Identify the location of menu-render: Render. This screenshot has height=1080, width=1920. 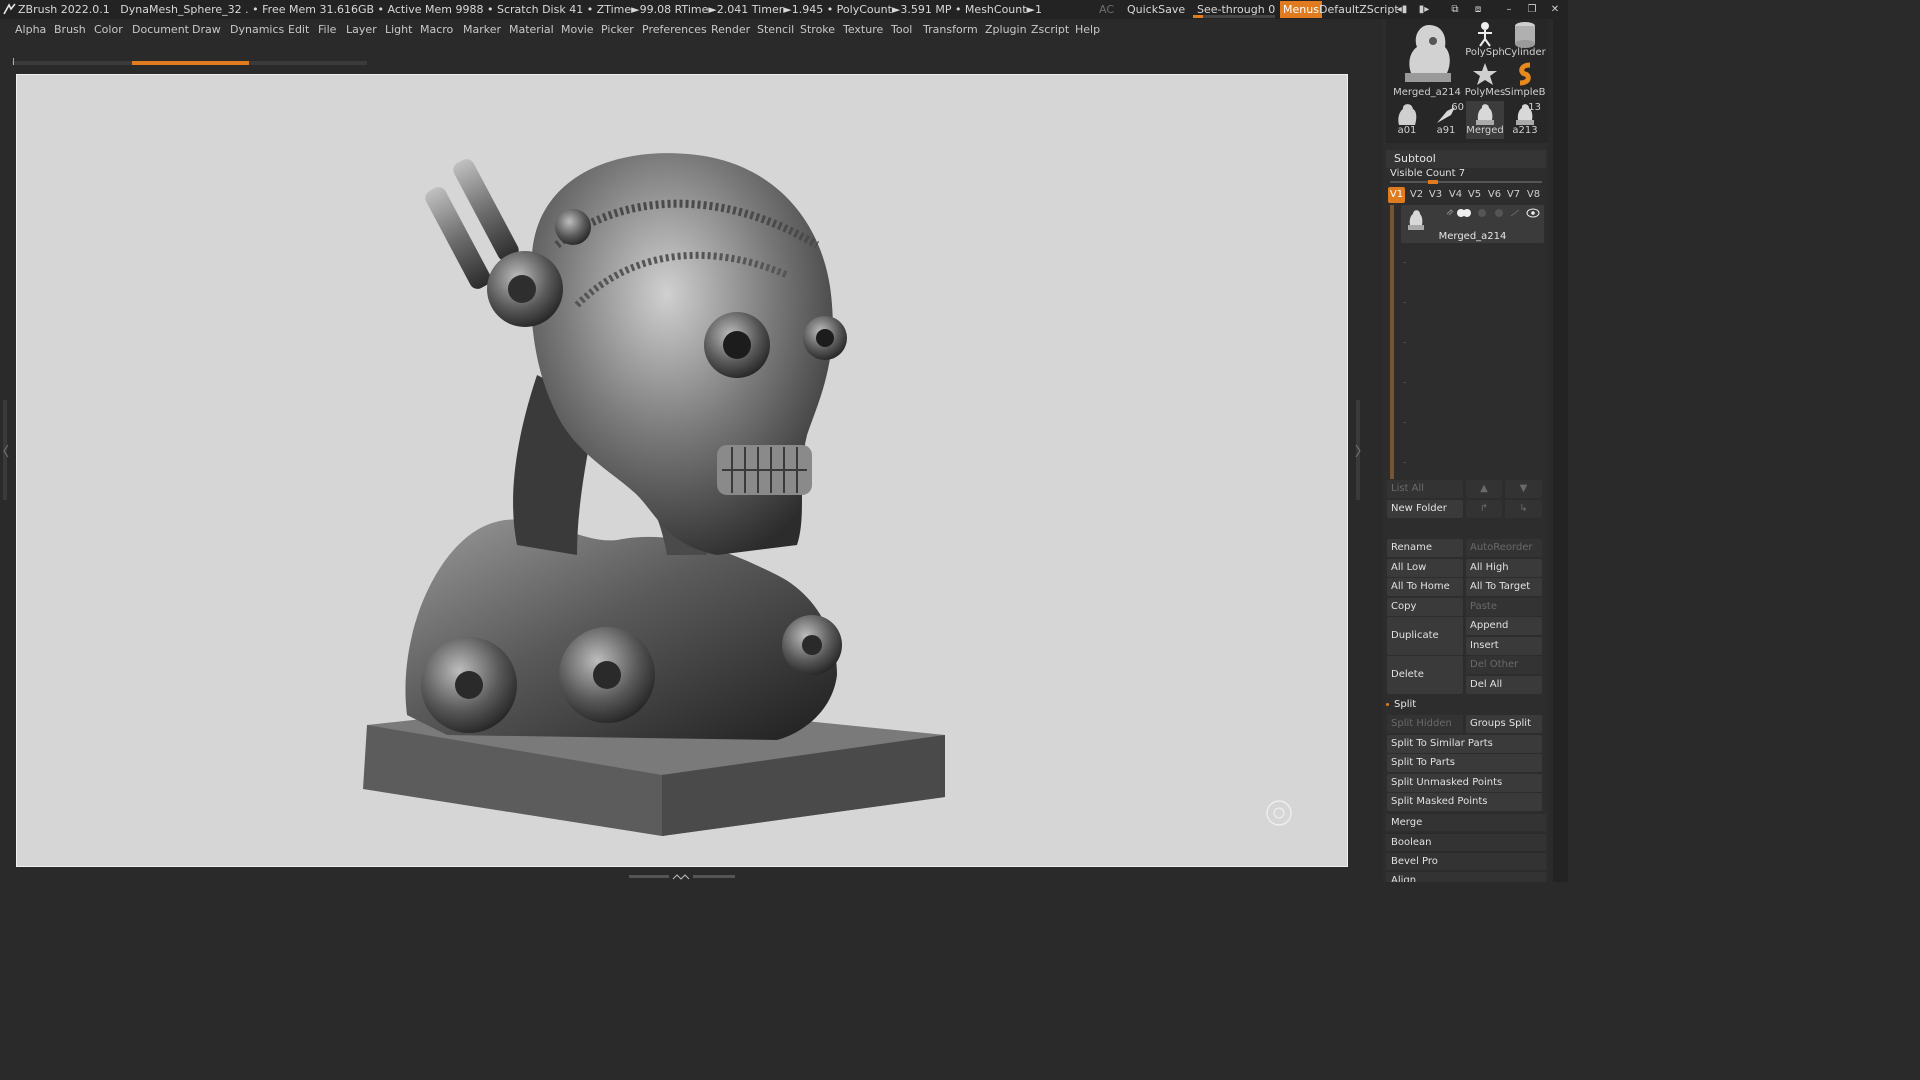
(730, 30).